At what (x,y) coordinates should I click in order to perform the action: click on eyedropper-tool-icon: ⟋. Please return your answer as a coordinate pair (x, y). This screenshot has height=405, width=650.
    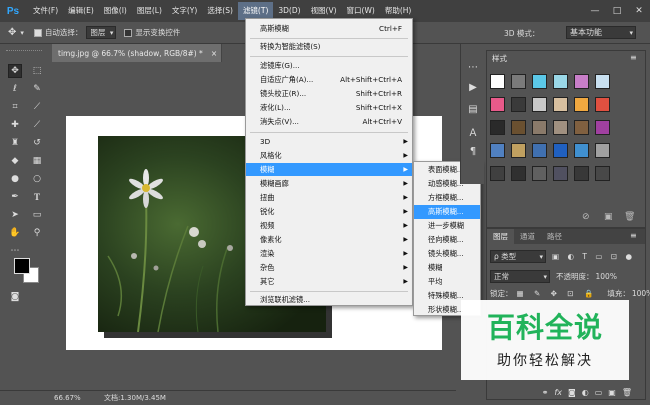
    Looking at the image, I should click on (37, 107).